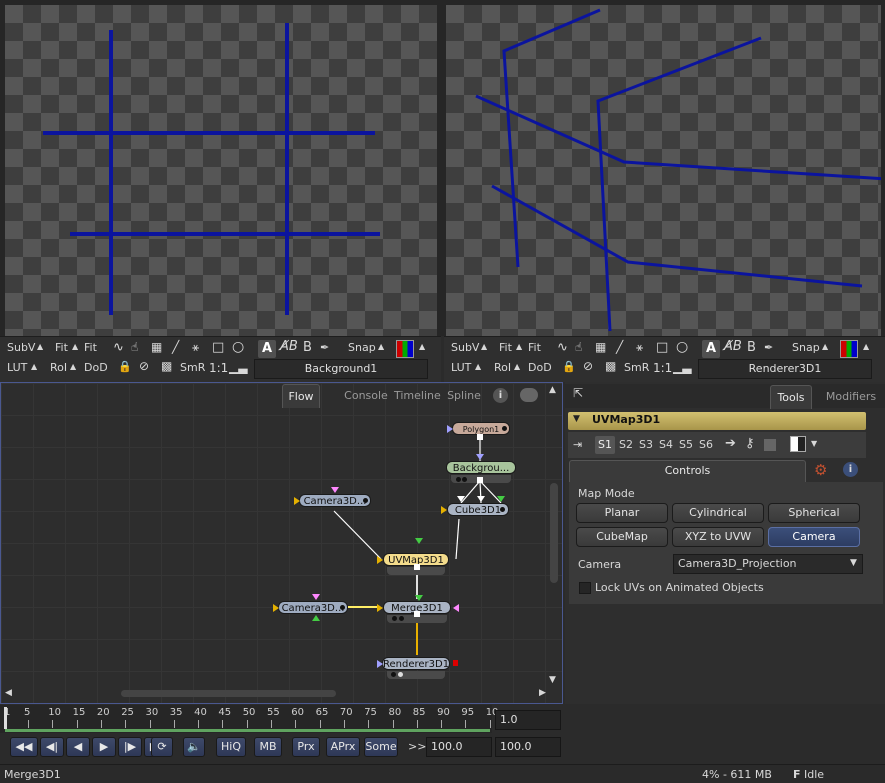 Image resolution: width=885 pixels, height=783 pixels. What do you see at coordinates (301, 396) in the screenshot?
I see `tab-flow: Flow` at bounding box center [301, 396].